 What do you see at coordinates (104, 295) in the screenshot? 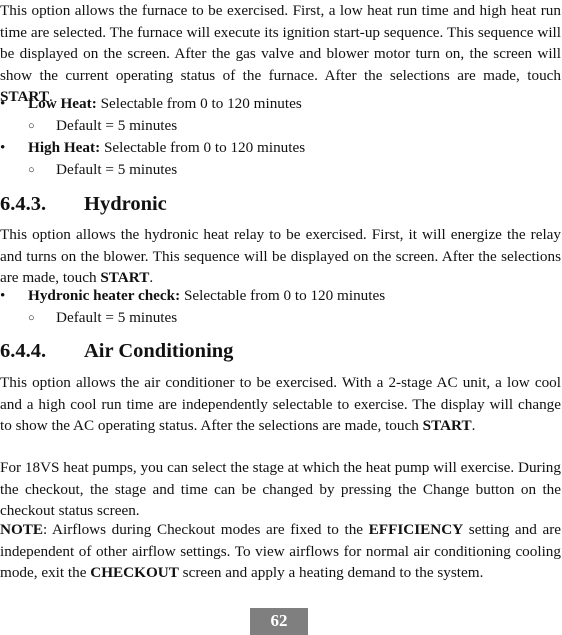
I see `list-item-label: Hydronic heater check:` at bounding box center [104, 295].